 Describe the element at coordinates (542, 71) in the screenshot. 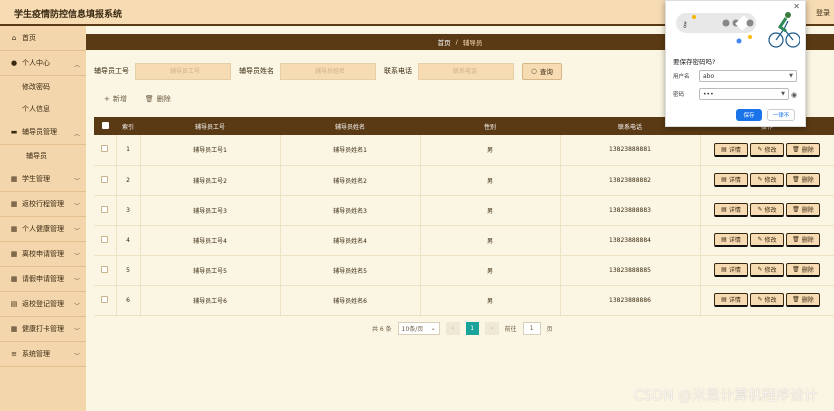

I see `search-button: ○ 查询` at that location.